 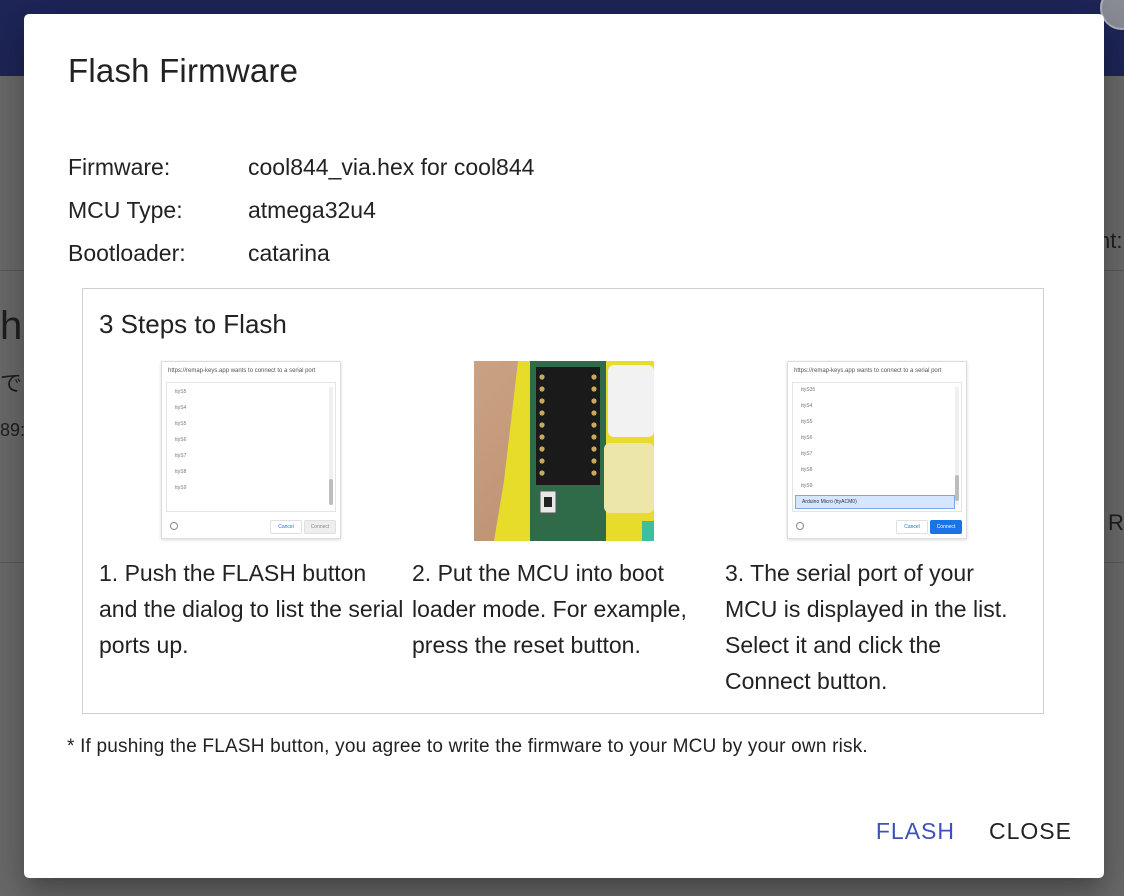 I want to click on mcu-type-value: atmega32u4, so click(x=312, y=210).